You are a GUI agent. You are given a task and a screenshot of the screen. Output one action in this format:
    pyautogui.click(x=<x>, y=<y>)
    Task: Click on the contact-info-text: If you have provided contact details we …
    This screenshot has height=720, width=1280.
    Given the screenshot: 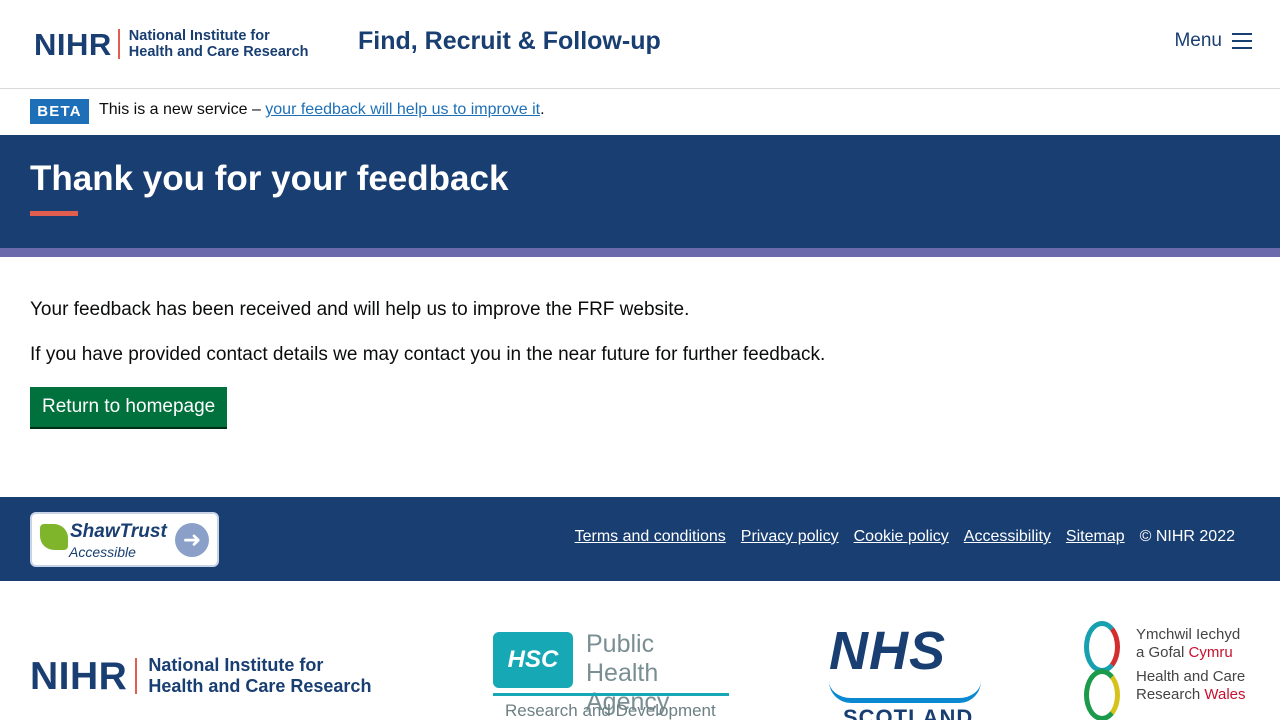 What is the action you would take?
    pyautogui.click(x=428, y=354)
    